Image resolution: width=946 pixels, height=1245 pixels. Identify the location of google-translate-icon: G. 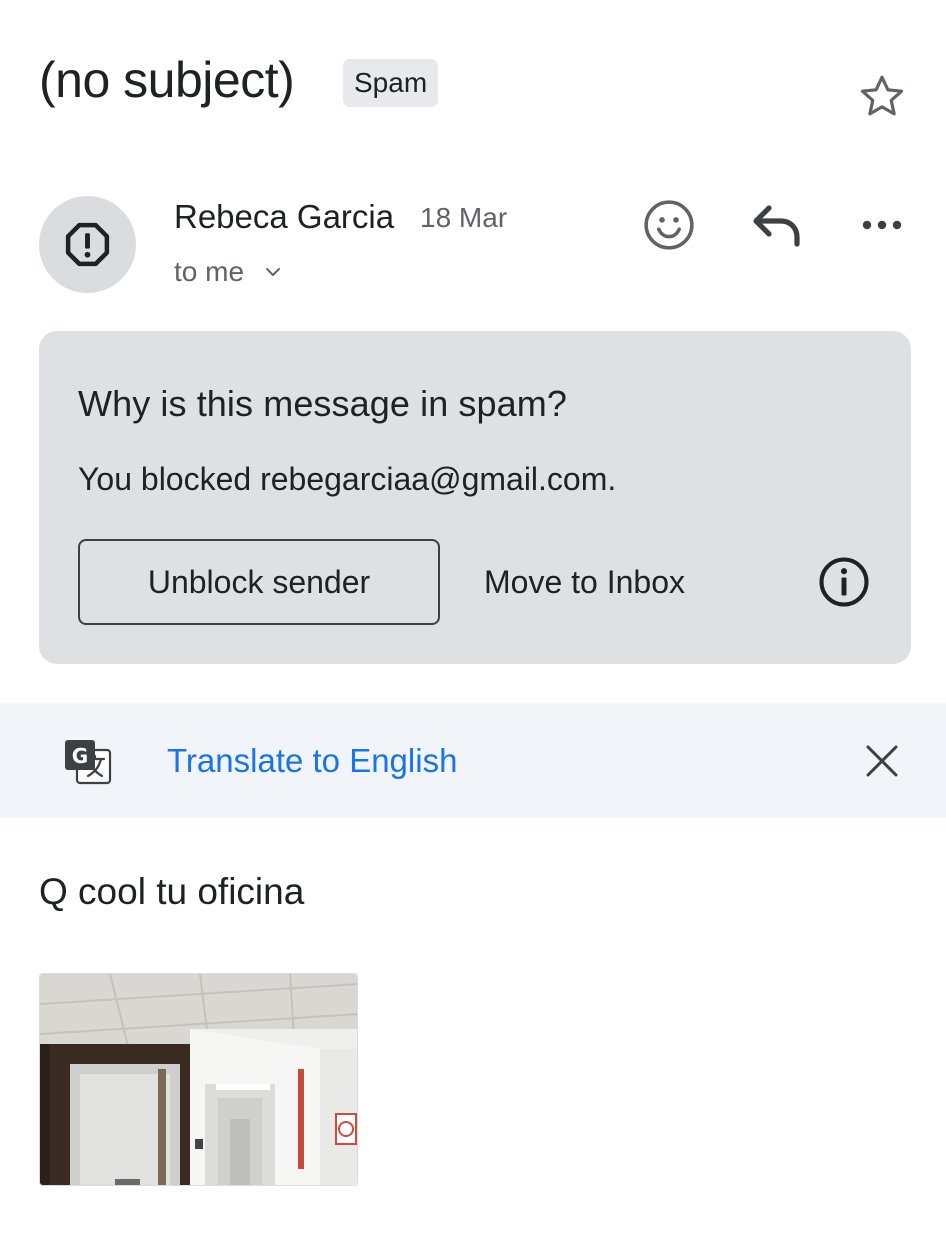
(88, 763).